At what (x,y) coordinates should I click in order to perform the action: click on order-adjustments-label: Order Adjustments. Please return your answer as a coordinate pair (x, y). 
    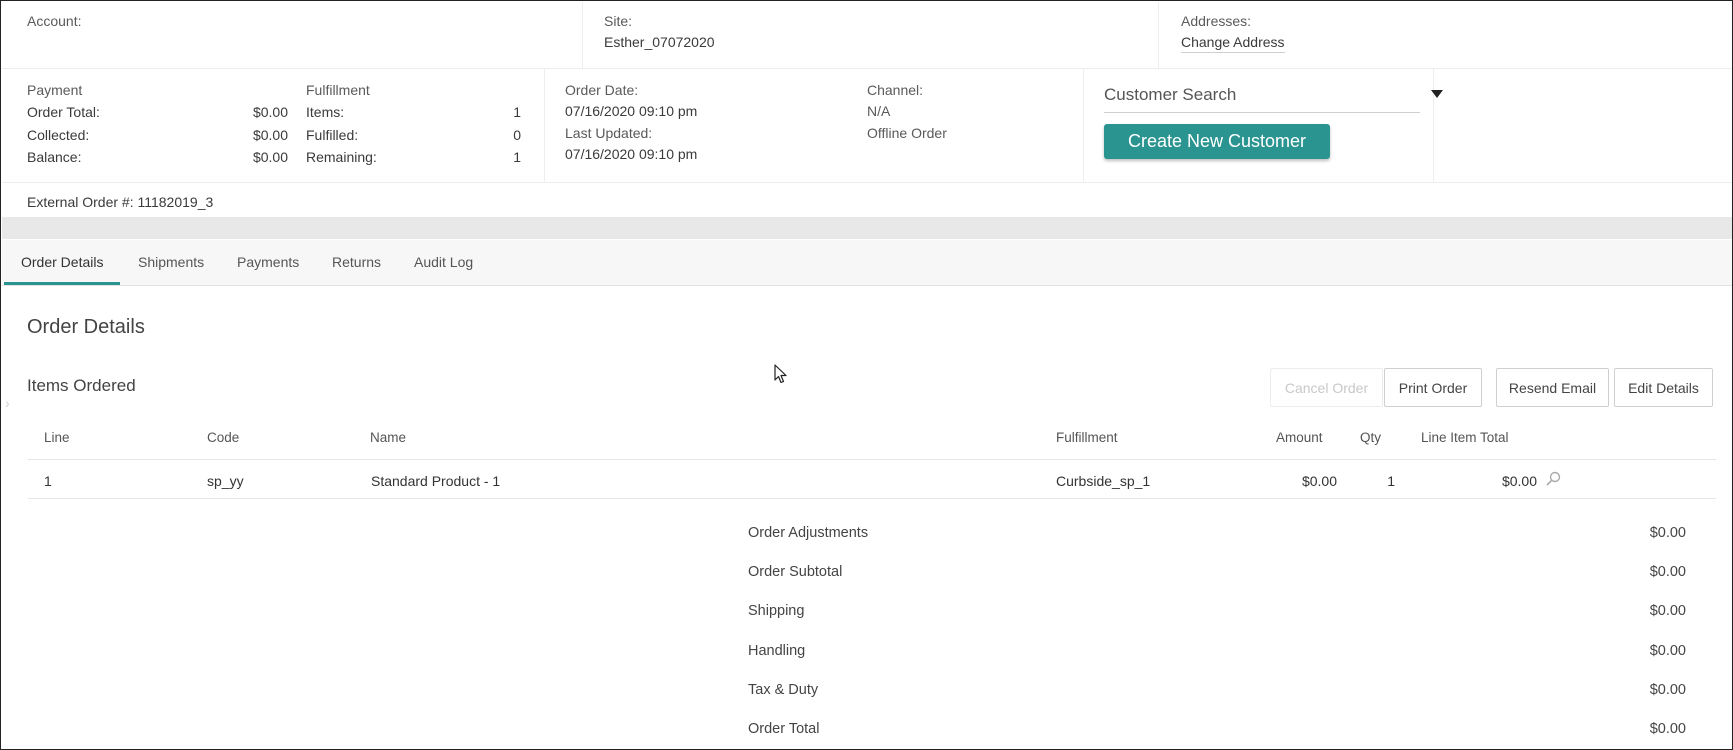
    Looking at the image, I should click on (808, 533).